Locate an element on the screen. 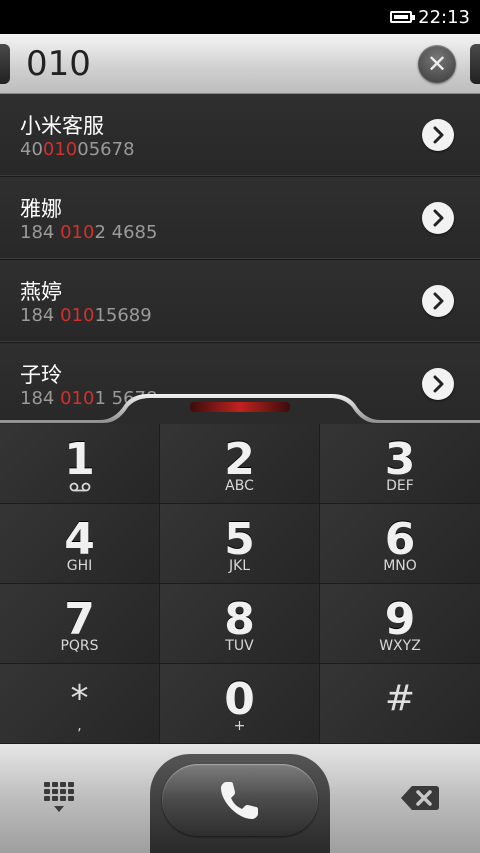 Image resolution: width=480 pixels, height=853 pixels. bottom-action-bar is located at coordinates (240, 798).